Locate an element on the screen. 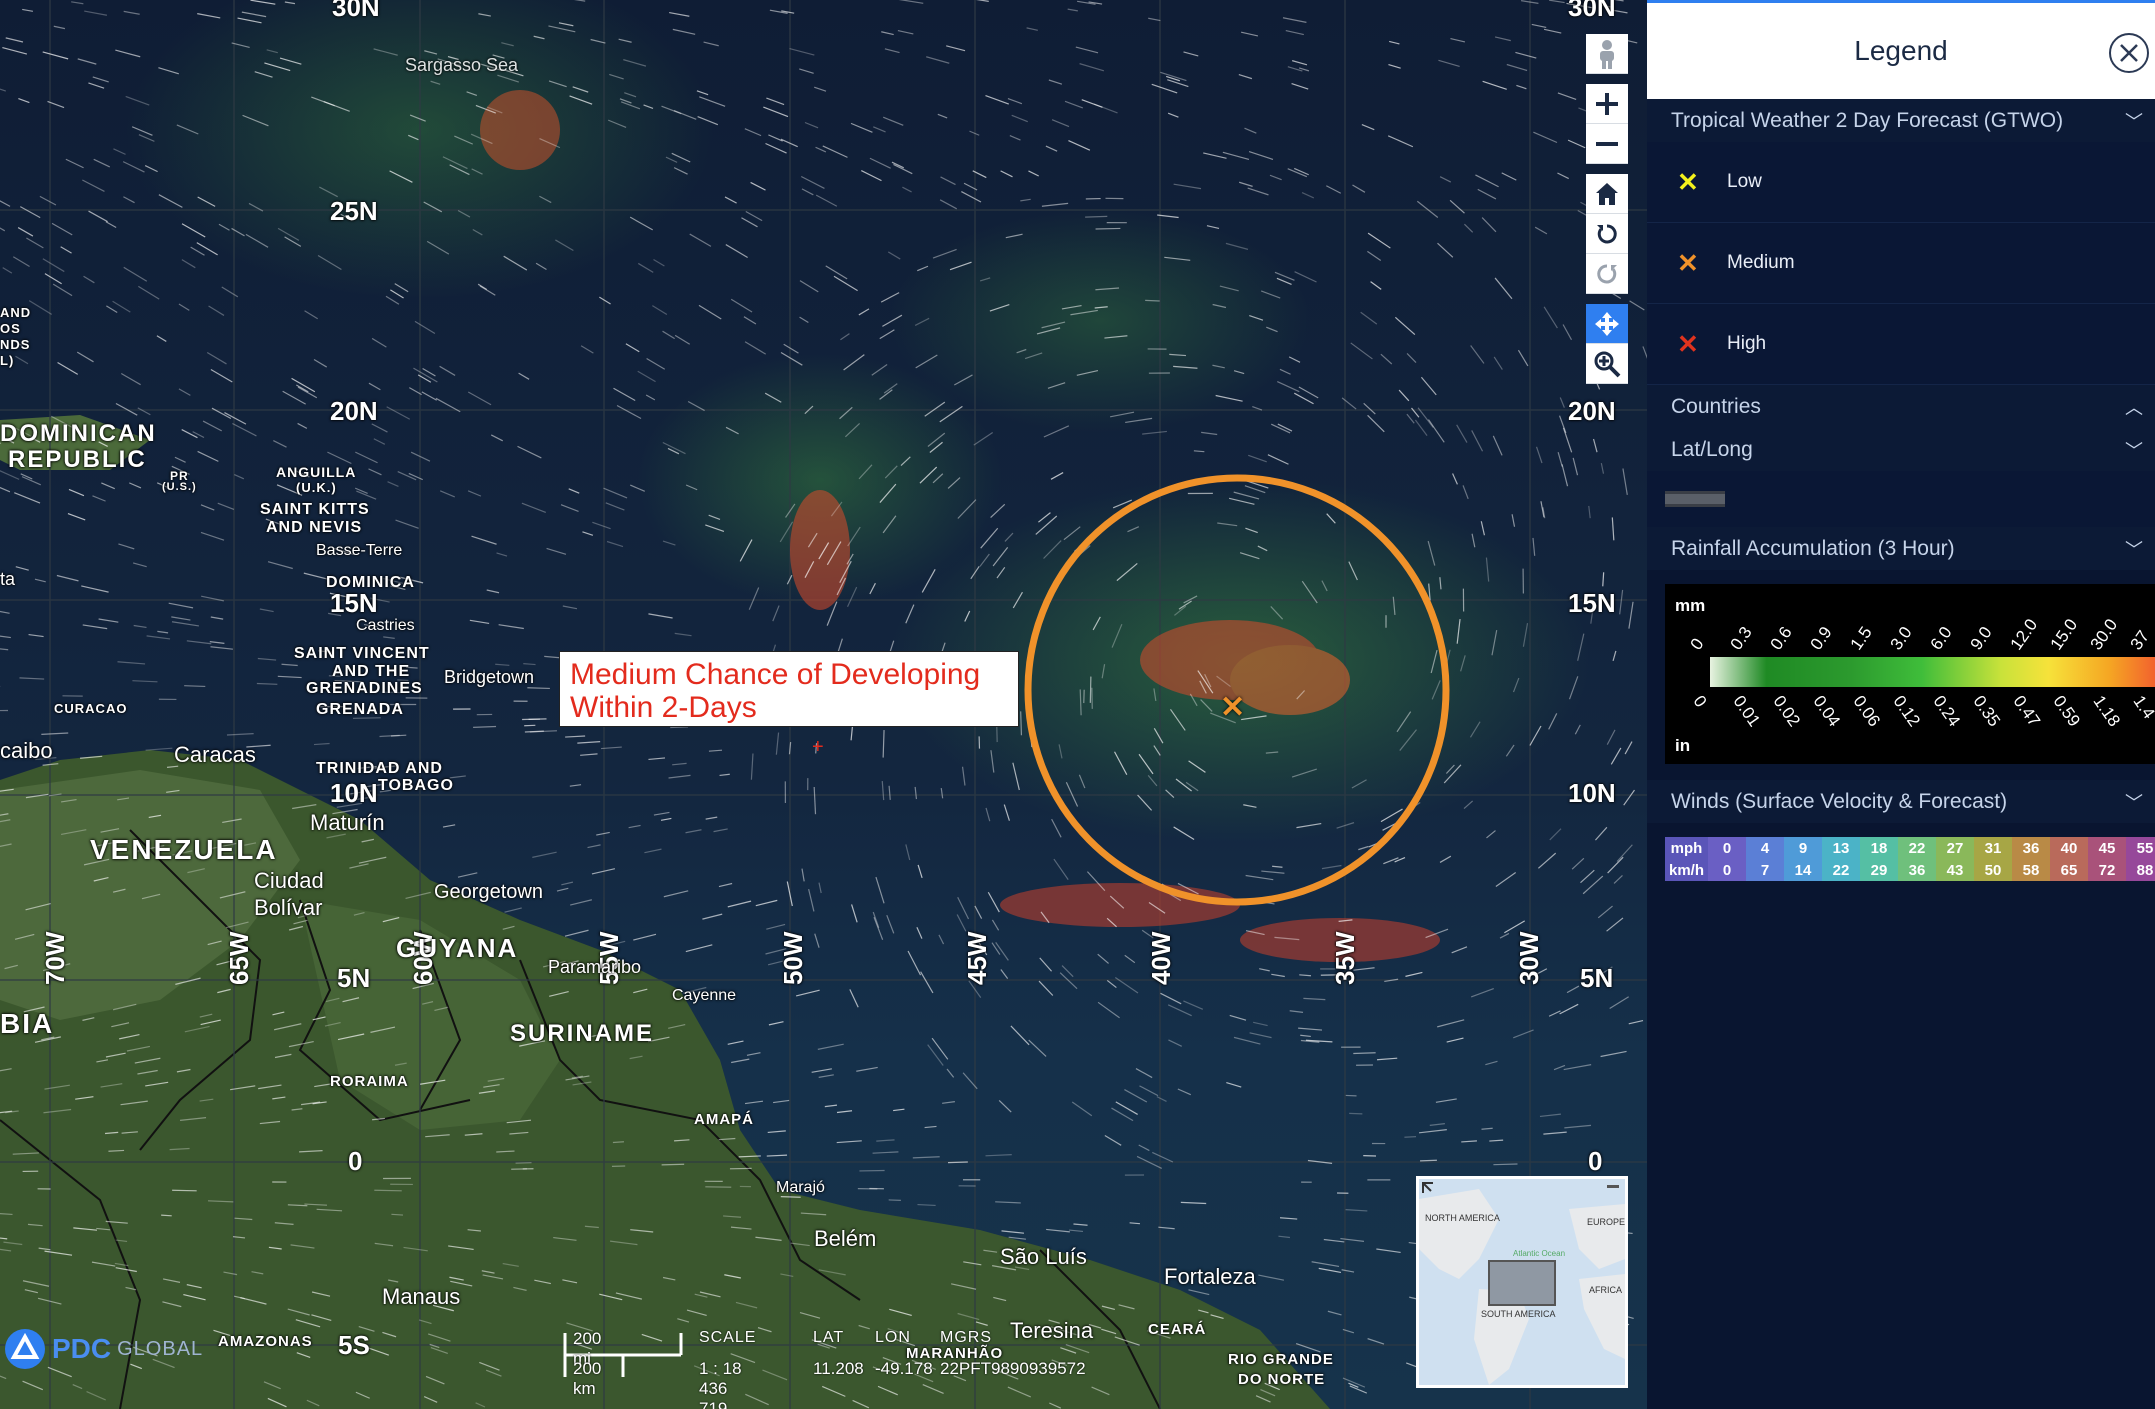 The width and height of the screenshot is (2155, 1409). zoom-out-button is located at coordinates (1607, 144).